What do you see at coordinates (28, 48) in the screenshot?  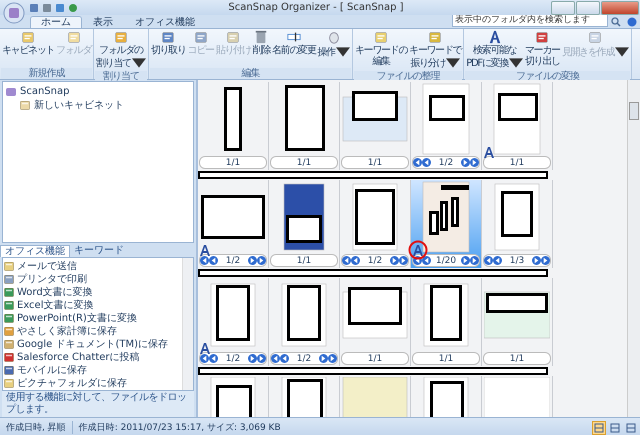 I see `ribbon-button: キャビネット` at bounding box center [28, 48].